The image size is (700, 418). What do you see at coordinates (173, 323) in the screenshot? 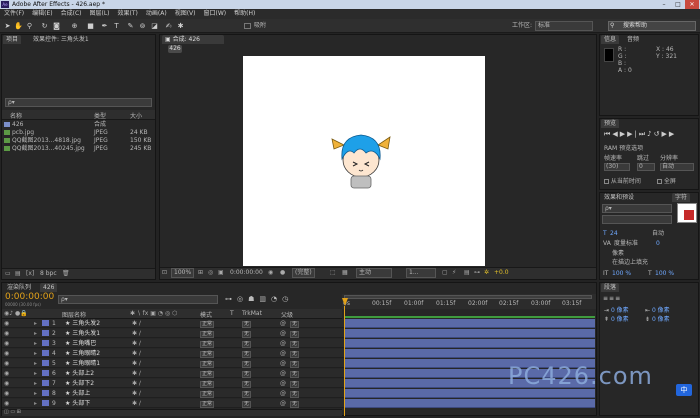
I see `layer-row: ◉ ▸ 1 ★ 三角头发2 ✱ ∕ 正常 无 @ 无` at bounding box center [173, 323].